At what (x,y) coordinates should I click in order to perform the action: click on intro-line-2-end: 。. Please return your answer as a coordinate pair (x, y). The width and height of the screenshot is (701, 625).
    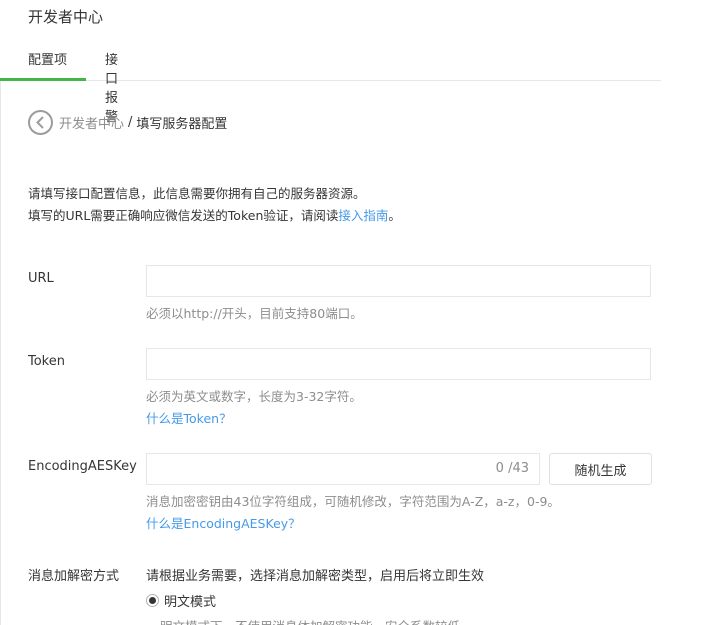
    Looking at the image, I should click on (394, 215).